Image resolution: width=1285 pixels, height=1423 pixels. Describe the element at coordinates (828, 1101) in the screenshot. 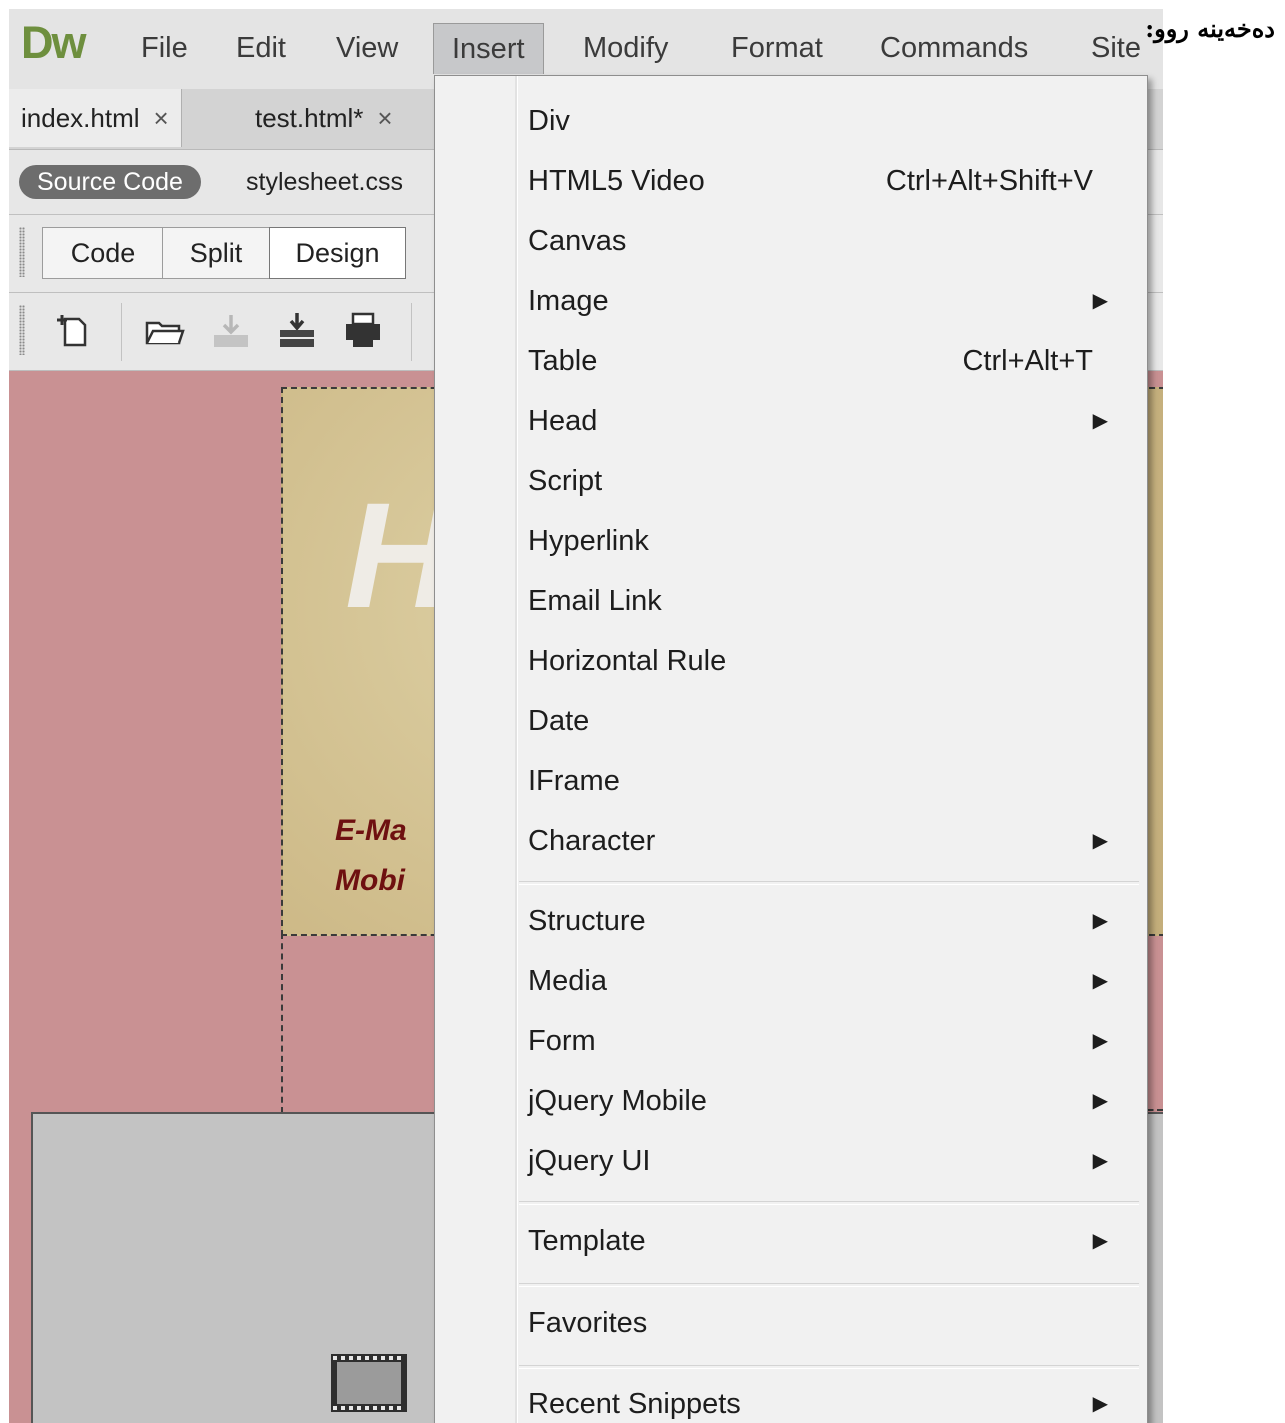

I see `menu-item-jquery-mobile: jQuery Mobile ▶` at that location.